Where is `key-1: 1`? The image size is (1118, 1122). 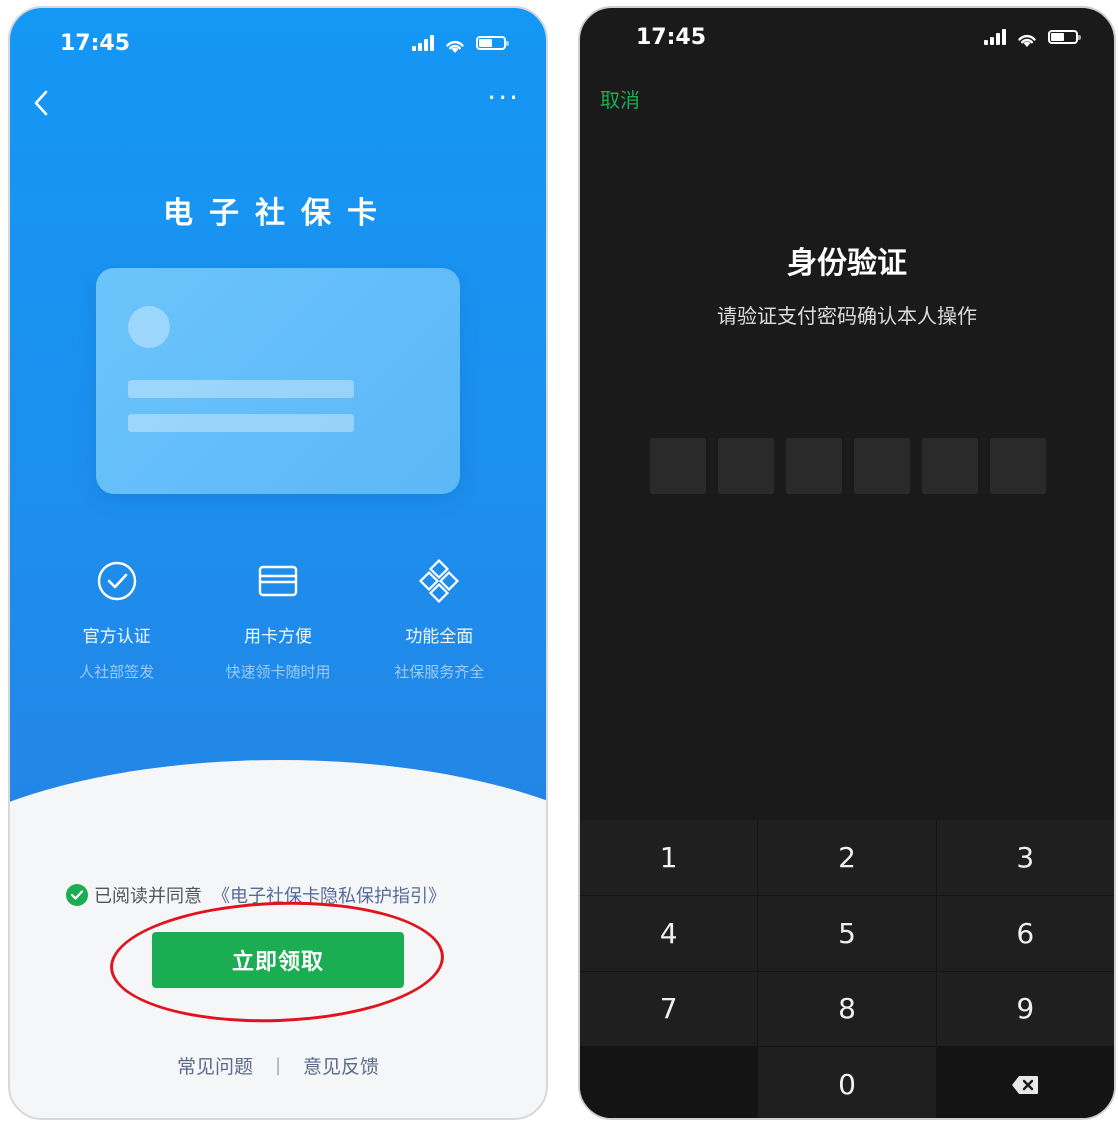
key-1: 1 is located at coordinates (669, 857).